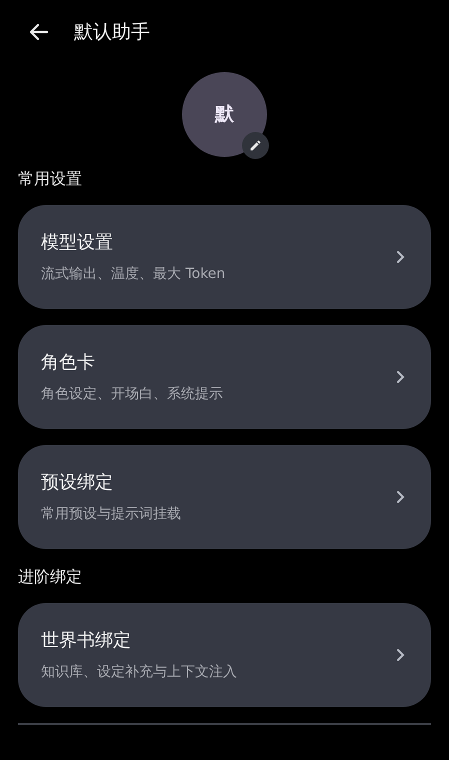 The image size is (449, 760). What do you see at coordinates (77, 483) in the screenshot?
I see `card-title: 预设绑定` at bounding box center [77, 483].